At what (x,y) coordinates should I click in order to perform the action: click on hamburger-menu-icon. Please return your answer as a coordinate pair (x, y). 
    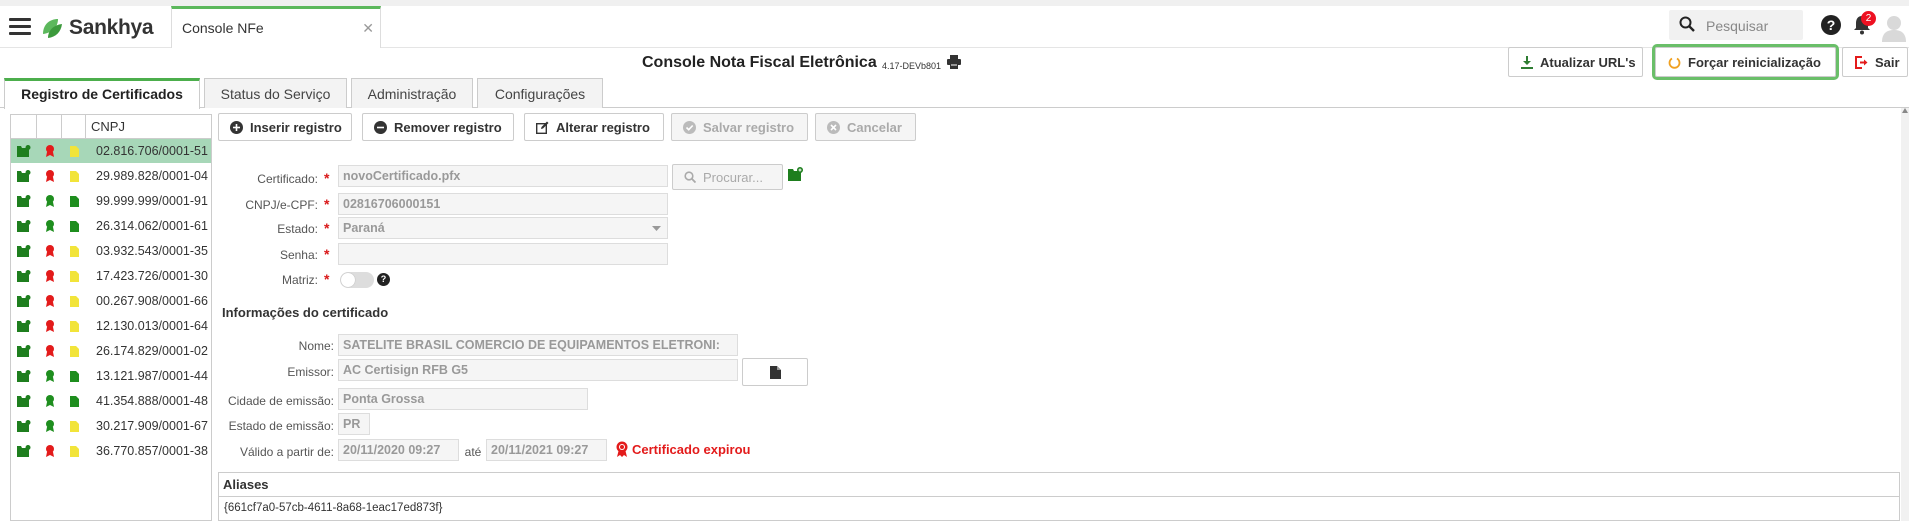
    Looking at the image, I should click on (20, 27).